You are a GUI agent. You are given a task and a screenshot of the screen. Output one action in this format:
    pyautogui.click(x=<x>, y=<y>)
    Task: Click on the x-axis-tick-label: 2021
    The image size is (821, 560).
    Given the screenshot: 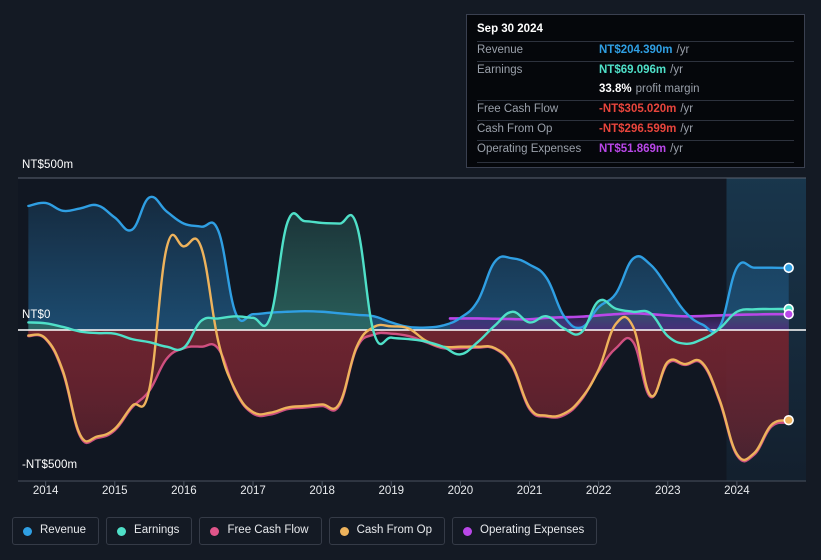 What is the action you would take?
    pyautogui.click(x=529, y=491)
    